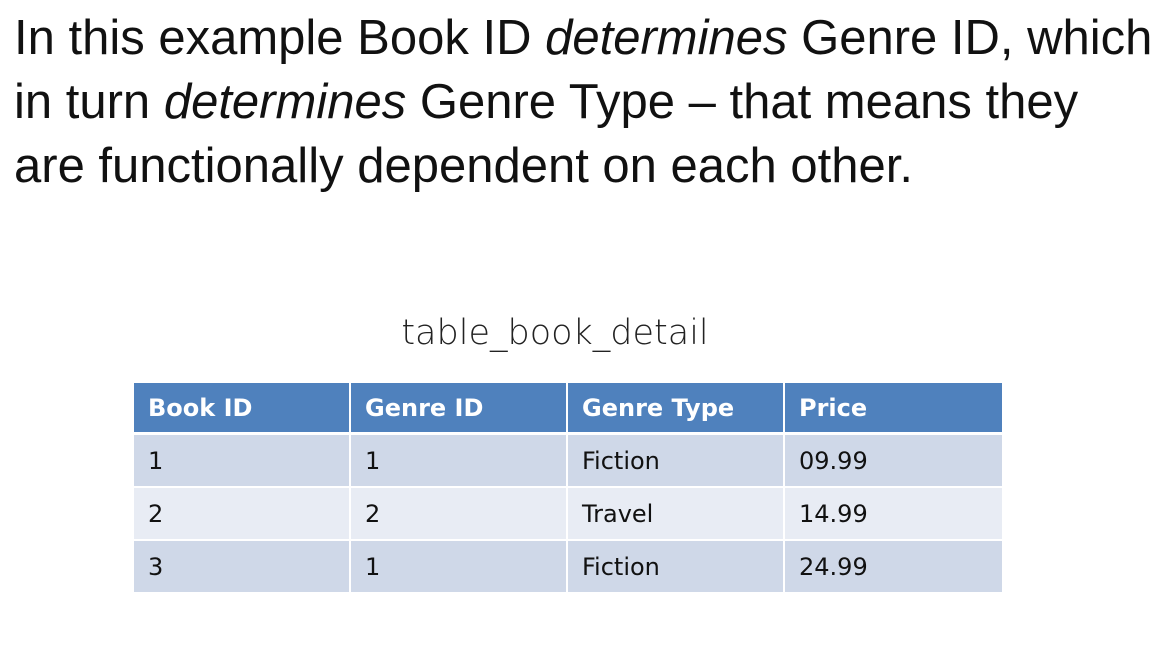 The width and height of the screenshot is (1158, 660). I want to click on table-title: table_book_detail, so click(555, 333).